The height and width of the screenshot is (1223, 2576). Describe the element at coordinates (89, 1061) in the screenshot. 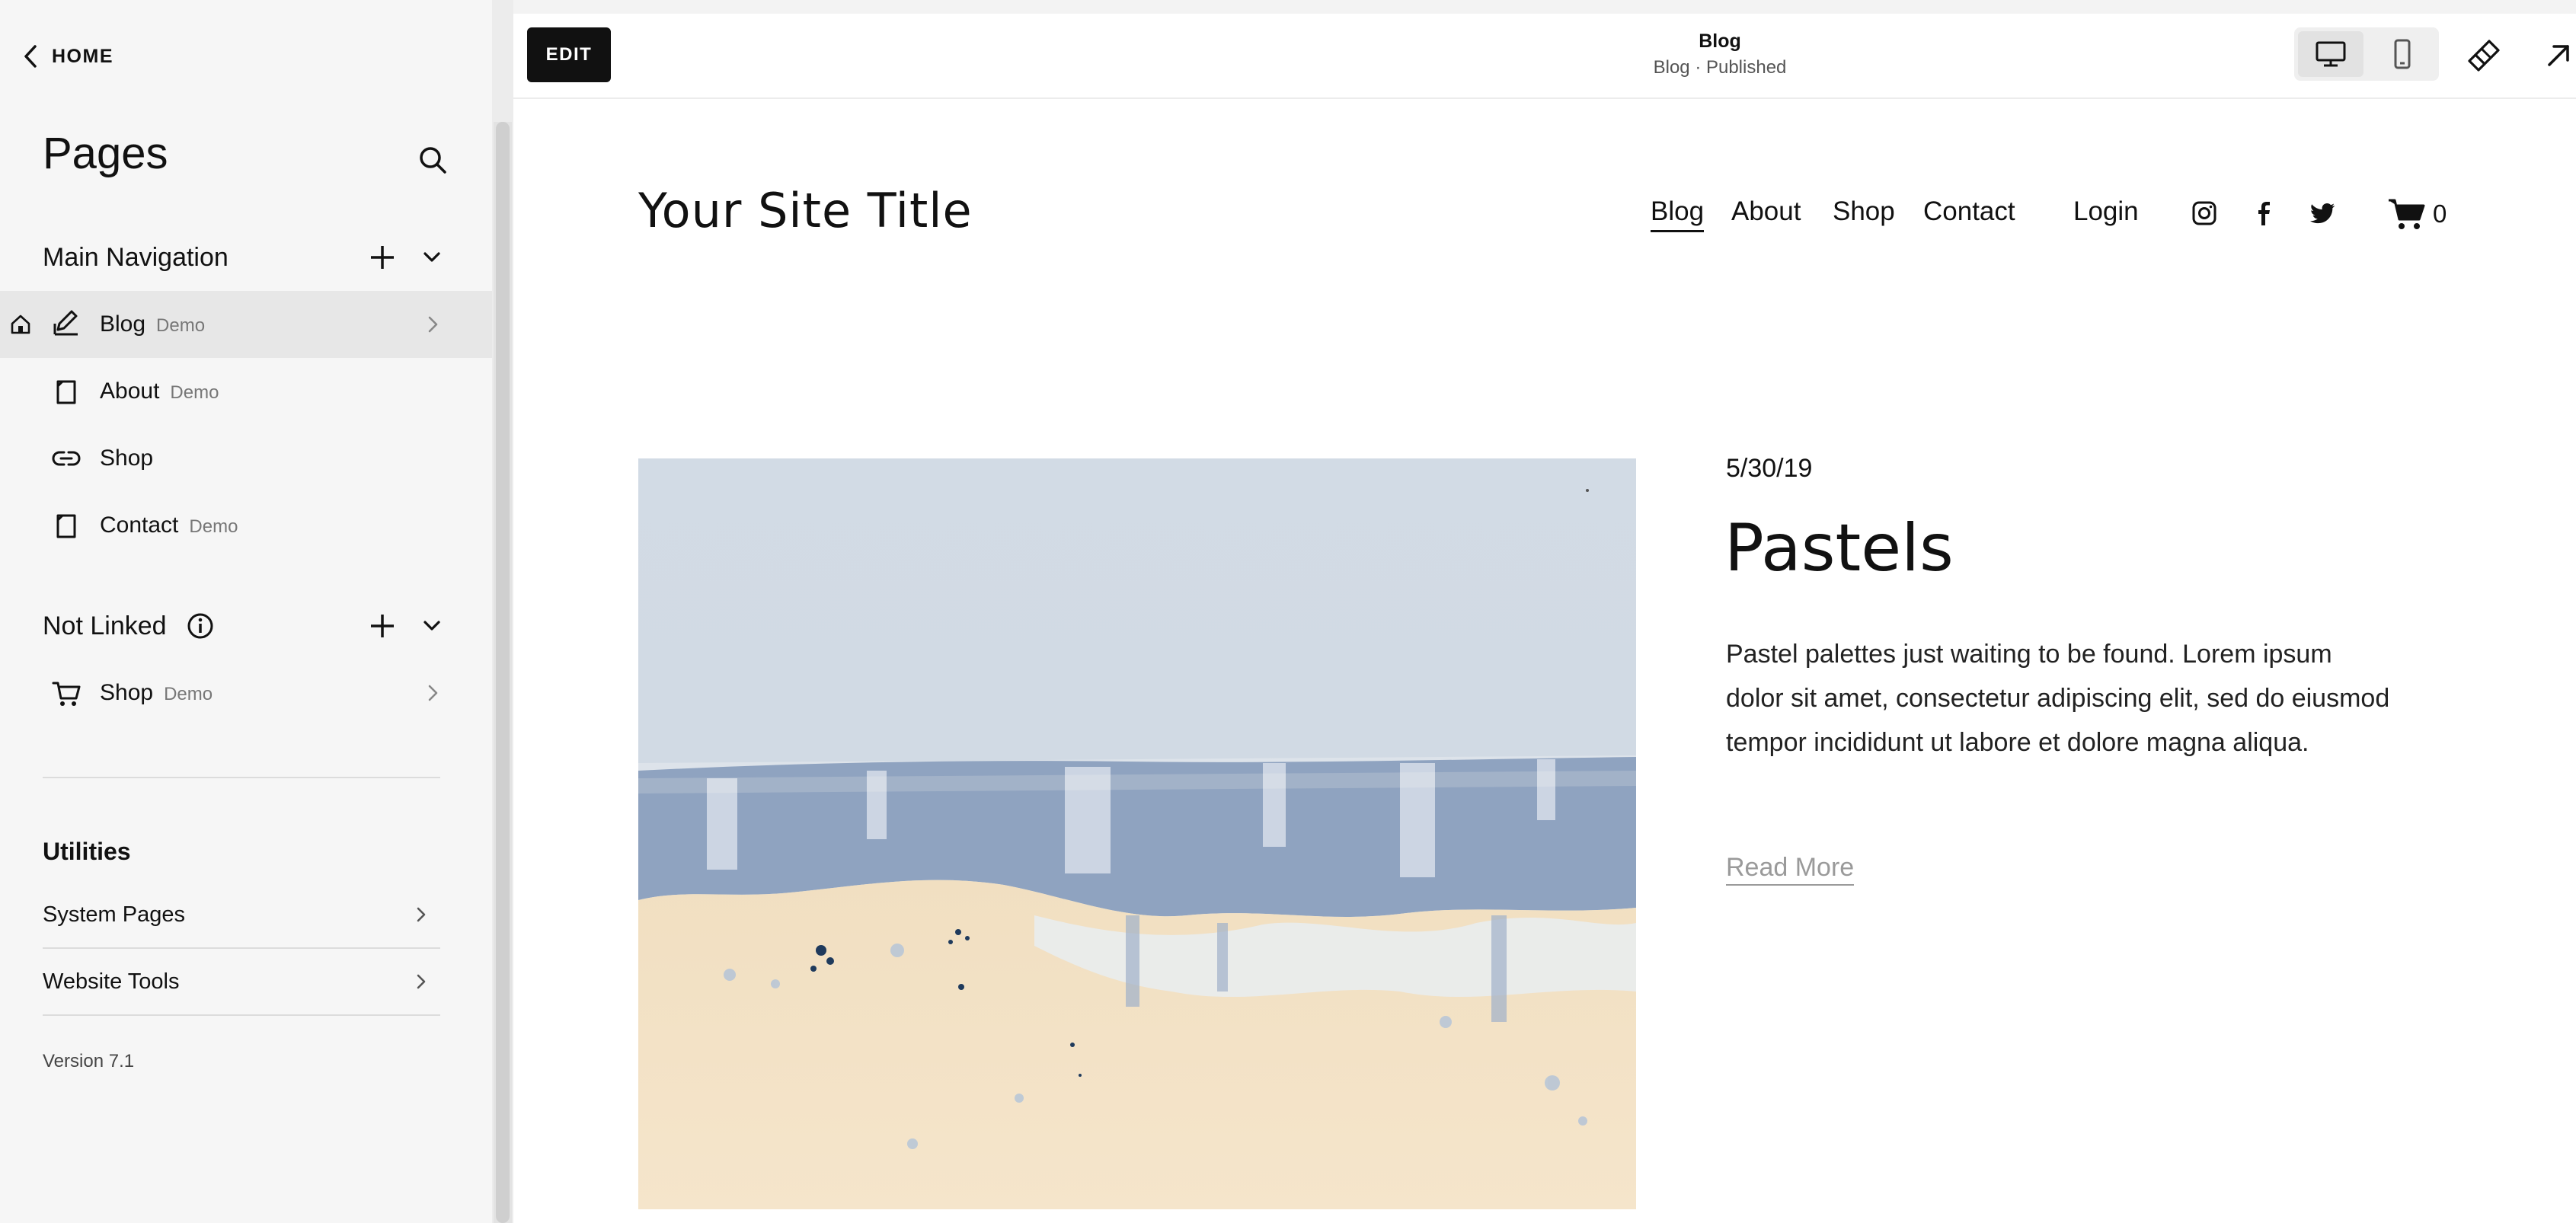

I see `version-label: Version 7.1` at that location.